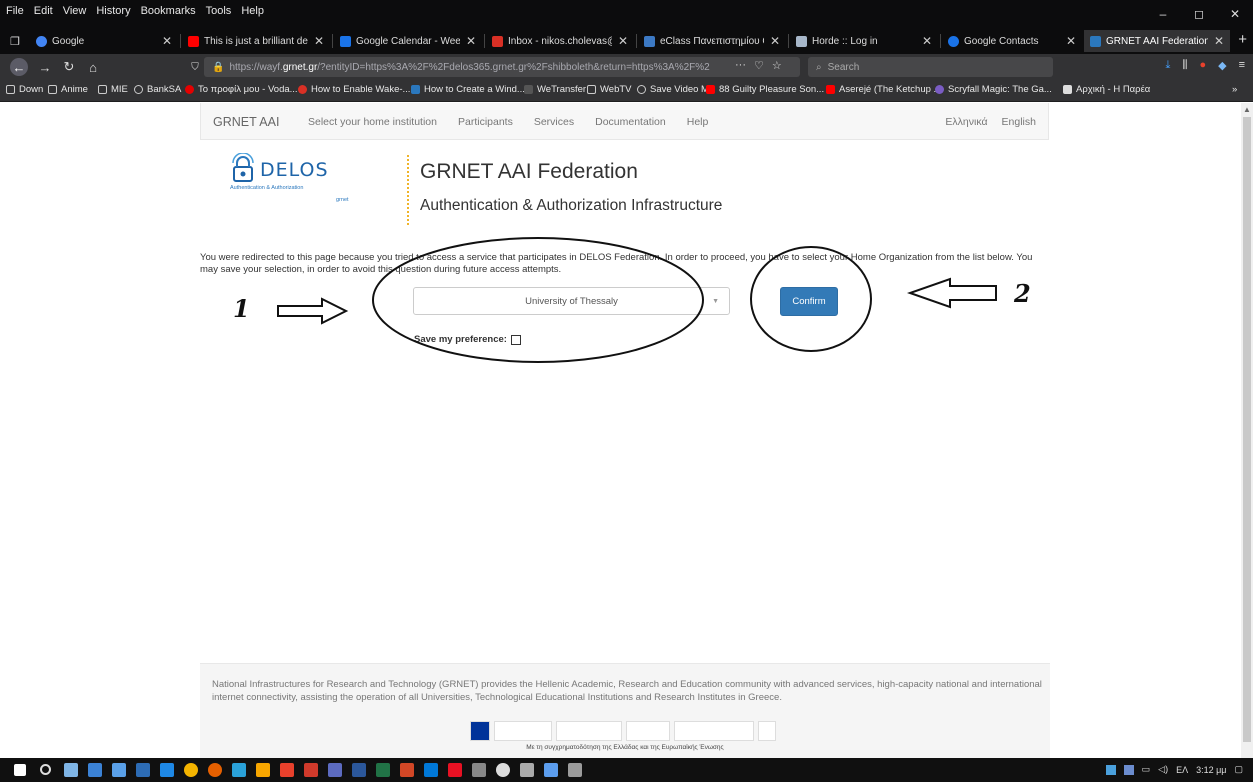 The image size is (1253, 782). Describe the element at coordinates (712, 41) in the screenshot. I see `tab-eclass: eClass Πανεπιστημίου Θεσ ✕` at that location.